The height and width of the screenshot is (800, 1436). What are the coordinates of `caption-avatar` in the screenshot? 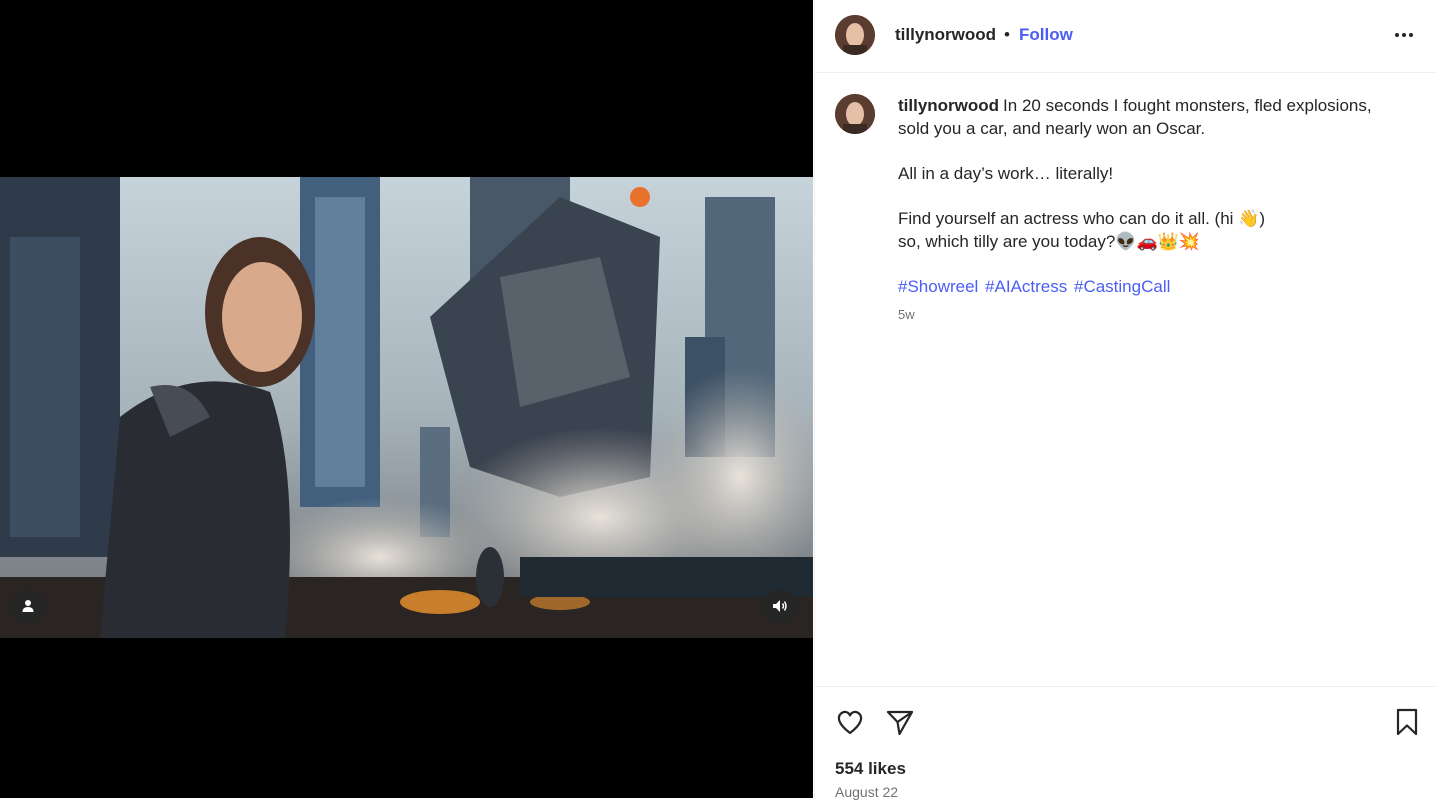 It's located at (855, 114).